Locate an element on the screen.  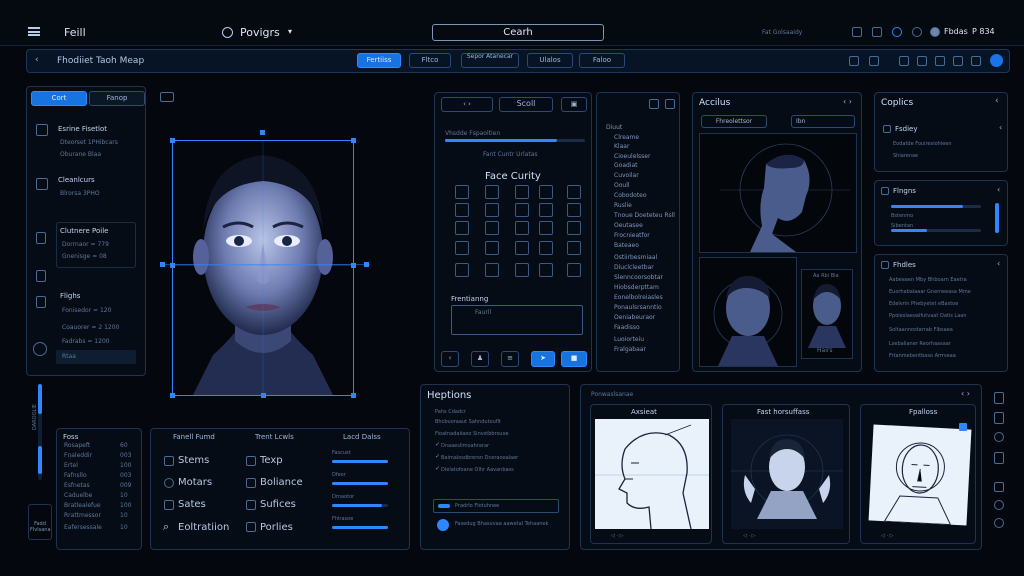
guide-handle-right is located at coordinates (366, 264).